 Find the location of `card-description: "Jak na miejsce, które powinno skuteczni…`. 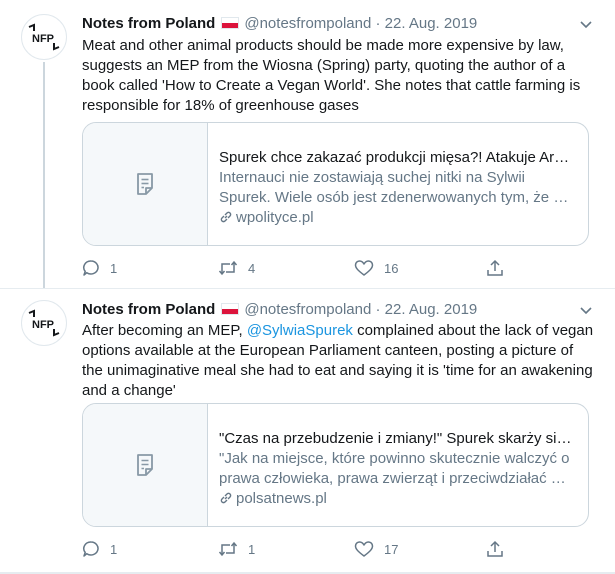

card-description: "Jak na miejsce, które powinno skuteczni… is located at coordinates (394, 468).